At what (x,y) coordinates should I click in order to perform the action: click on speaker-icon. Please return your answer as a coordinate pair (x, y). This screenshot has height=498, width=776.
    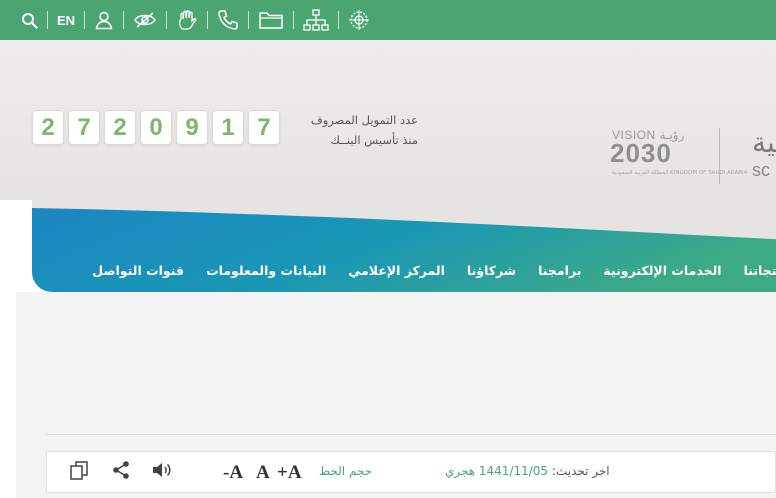
    Looking at the image, I should click on (162, 470).